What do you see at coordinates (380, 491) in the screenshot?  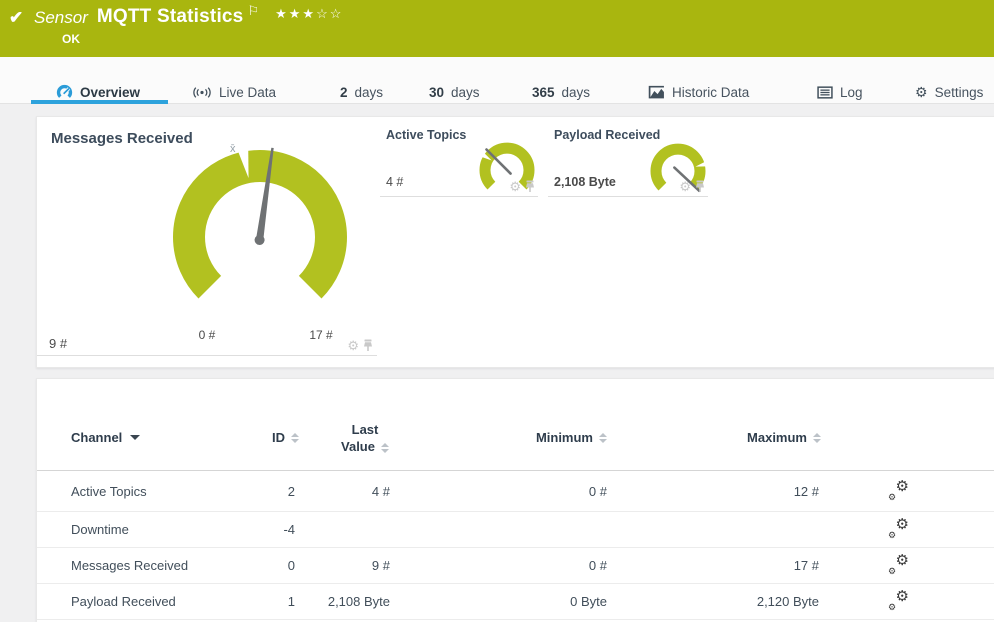 I see `cell-last-value: 4 #` at bounding box center [380, 491].